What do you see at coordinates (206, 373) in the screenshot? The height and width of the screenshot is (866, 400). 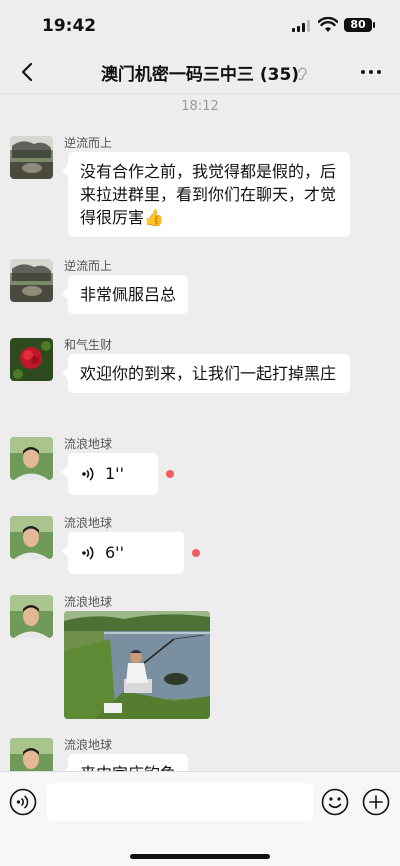 I see `message-bubble: 欢迎你的到来，让我们一起打掉黑庄` at bounding box center [206, 373].